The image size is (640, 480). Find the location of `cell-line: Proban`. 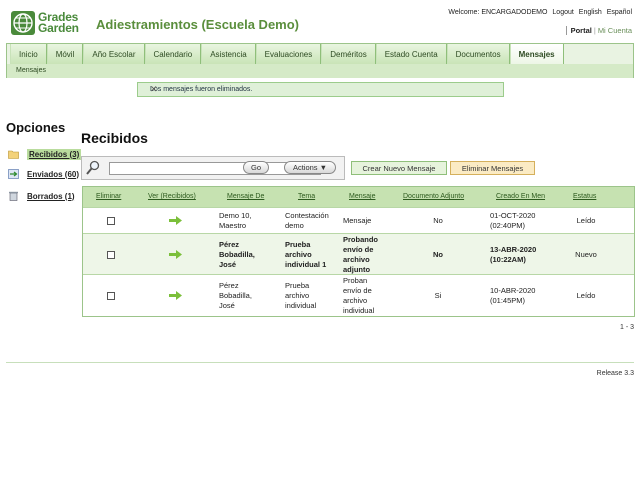

cell-line: Proban is located at coordinates (355, 280).